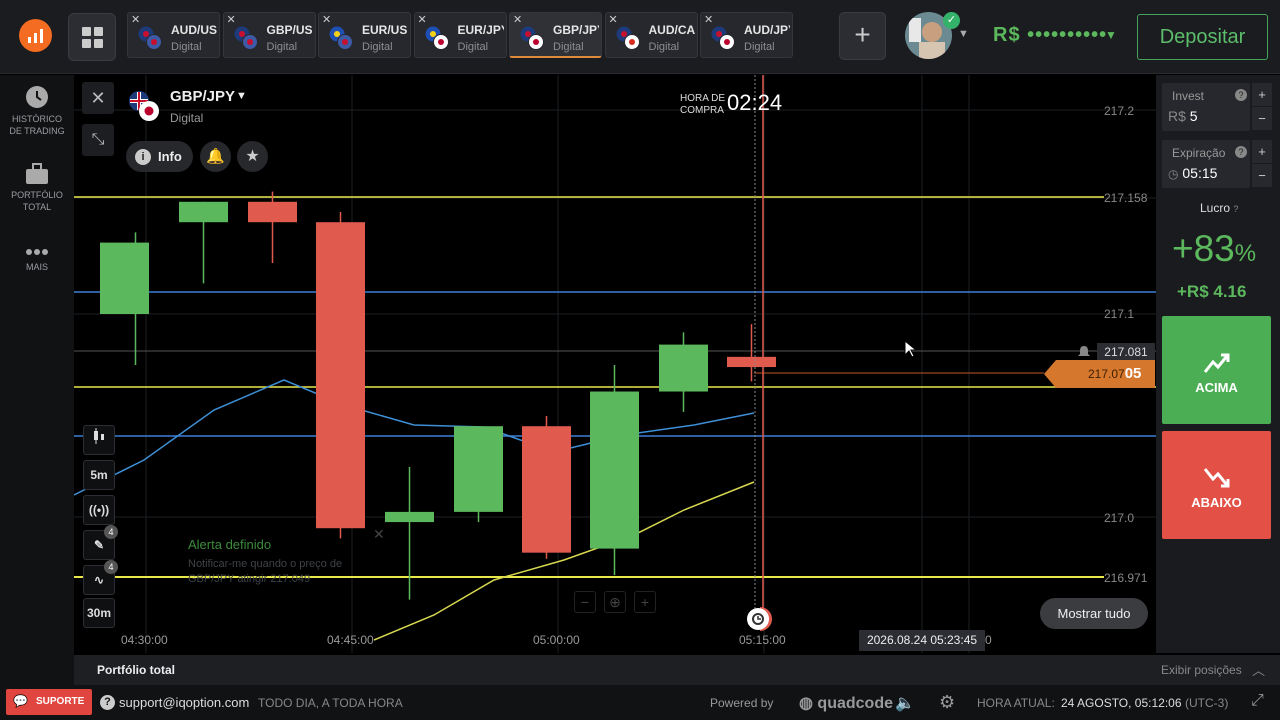 The width and height of the screenshot is (1280, 720). I want to click on gbp-jpy-flag-icon, so click(144, 106).